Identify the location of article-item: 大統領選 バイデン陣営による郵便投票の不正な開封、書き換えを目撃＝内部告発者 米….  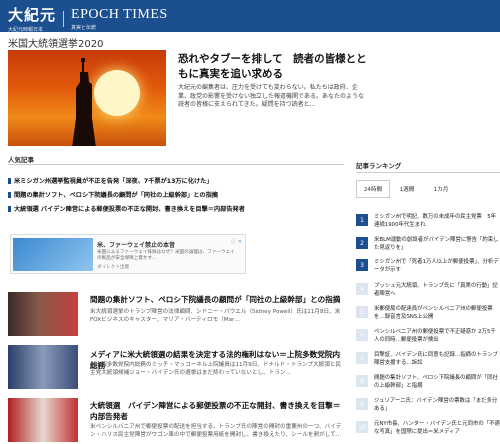
(176, 421).